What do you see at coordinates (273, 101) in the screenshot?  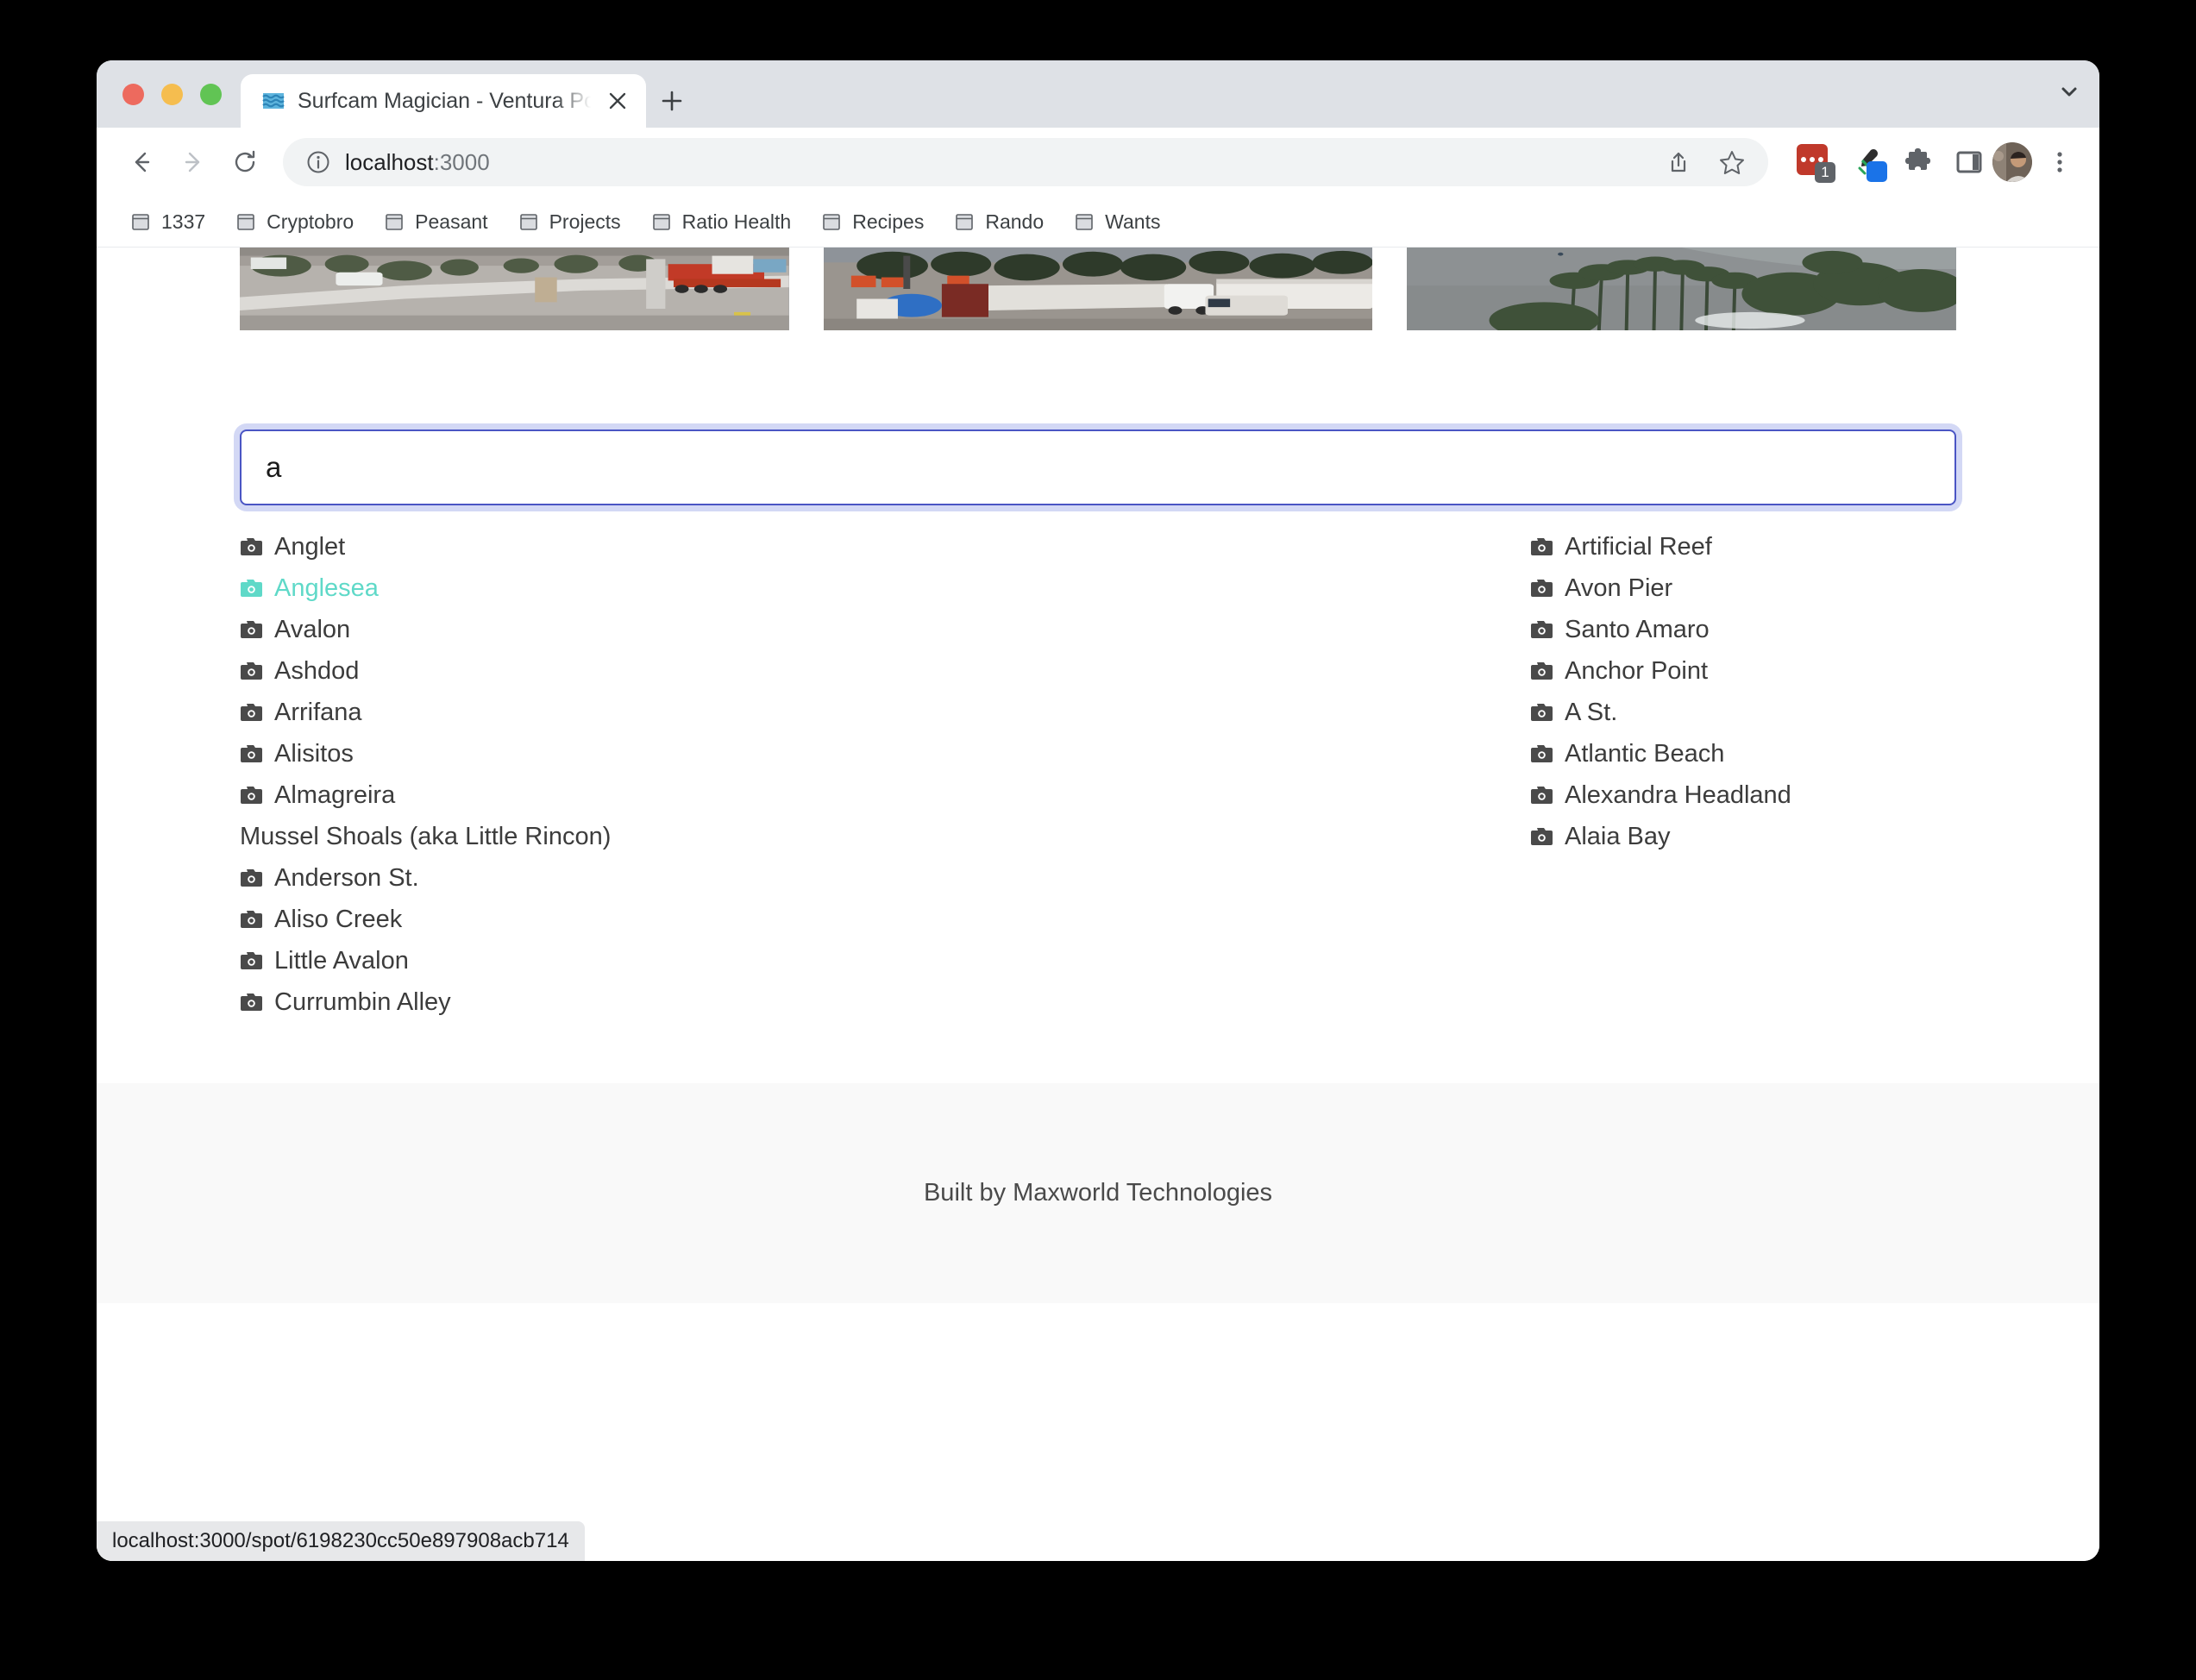 I see `wave-favicon` at bounding box center [273, 101].